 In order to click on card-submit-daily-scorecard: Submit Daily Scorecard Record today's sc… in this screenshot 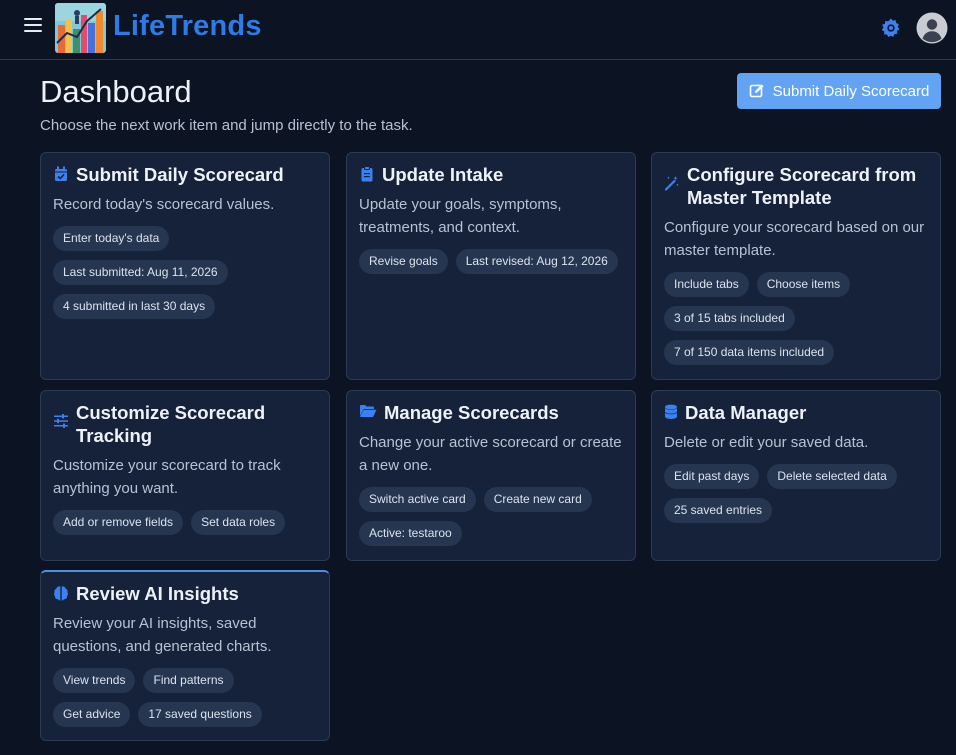, I will do `click(185, 266)`.